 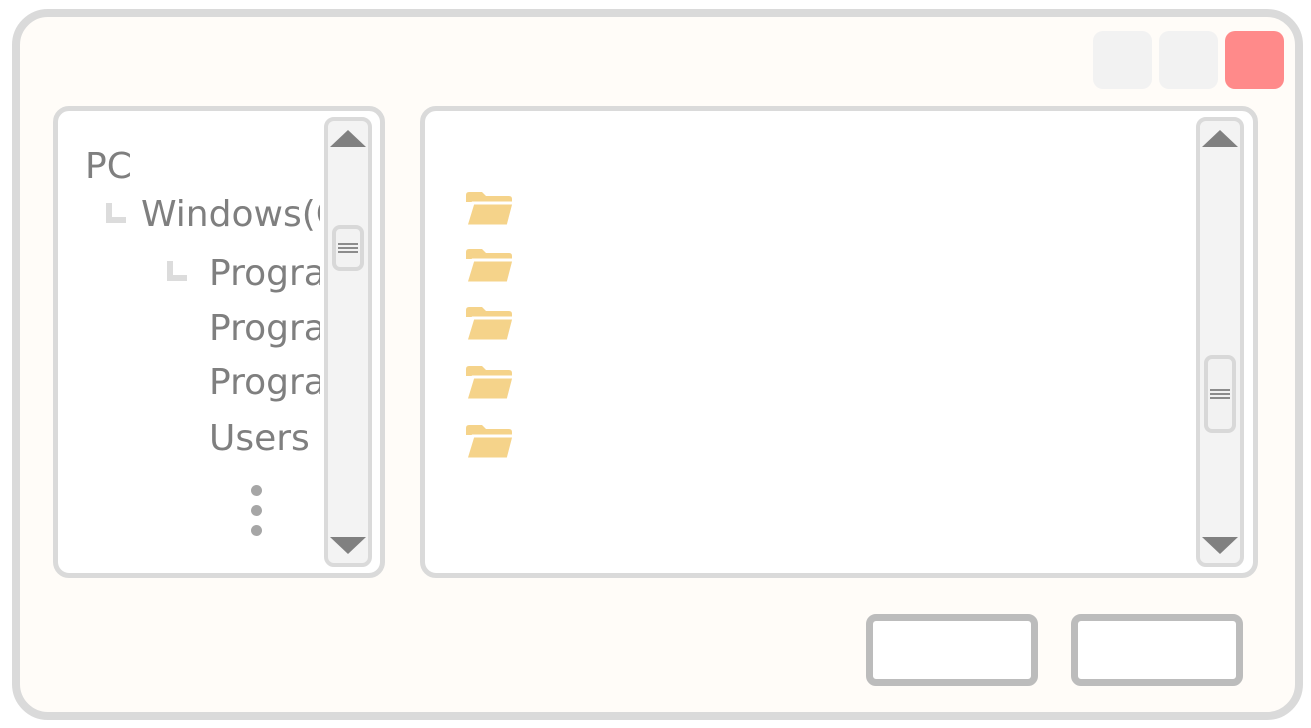 I want to click on tree-item-program-files: Program Files, so click(x=264, y=274).